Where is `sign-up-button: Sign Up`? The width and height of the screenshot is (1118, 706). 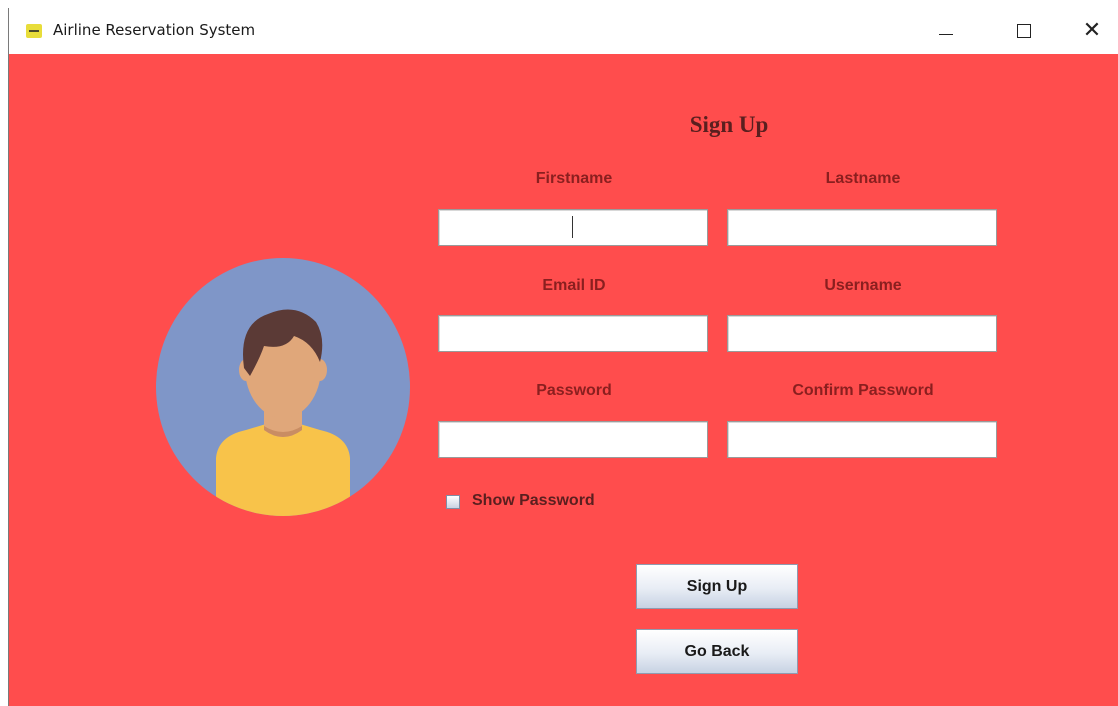
sign-up-button: Sign Up is located at coordinates (717, 586).